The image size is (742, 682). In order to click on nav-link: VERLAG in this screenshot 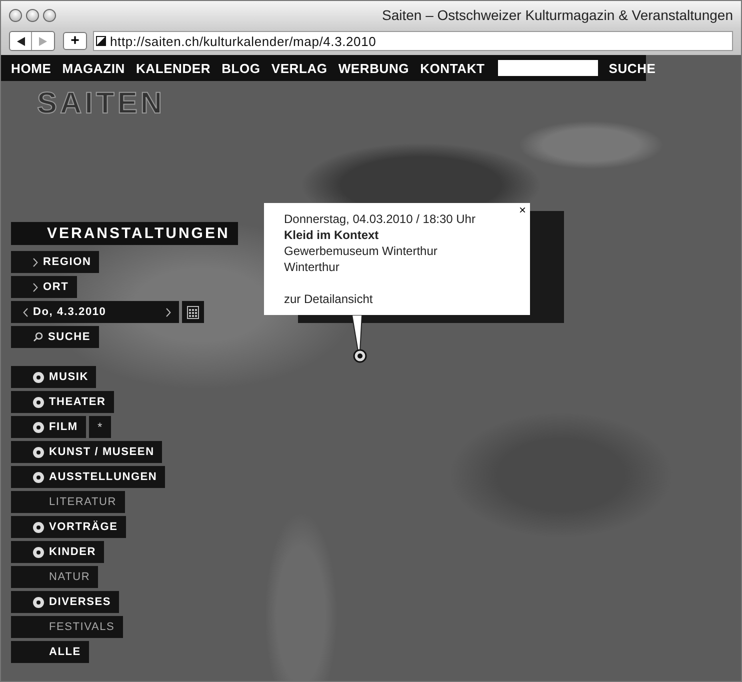, I will do `click(299, 68)`.